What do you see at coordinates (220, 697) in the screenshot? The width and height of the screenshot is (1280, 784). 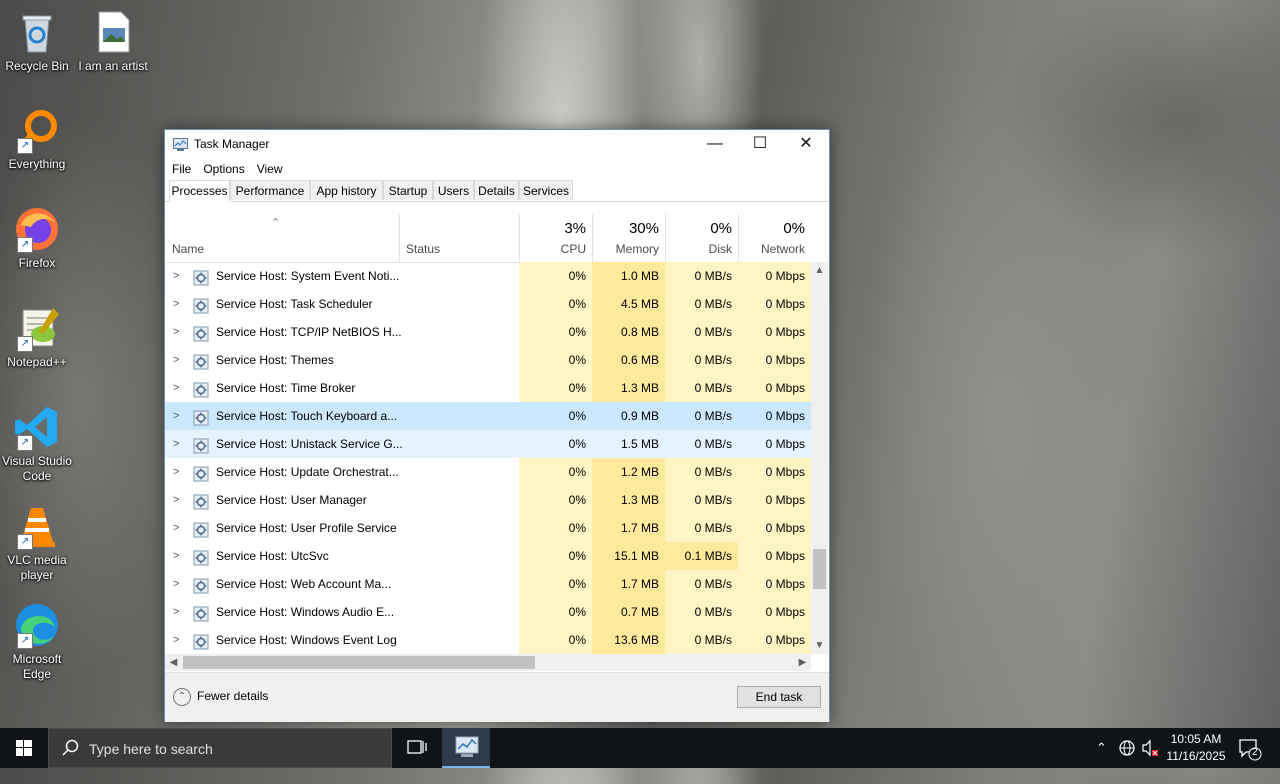 I see `fewer-details-button: ⌃ Fewer details` at bounding box center [220, 697].